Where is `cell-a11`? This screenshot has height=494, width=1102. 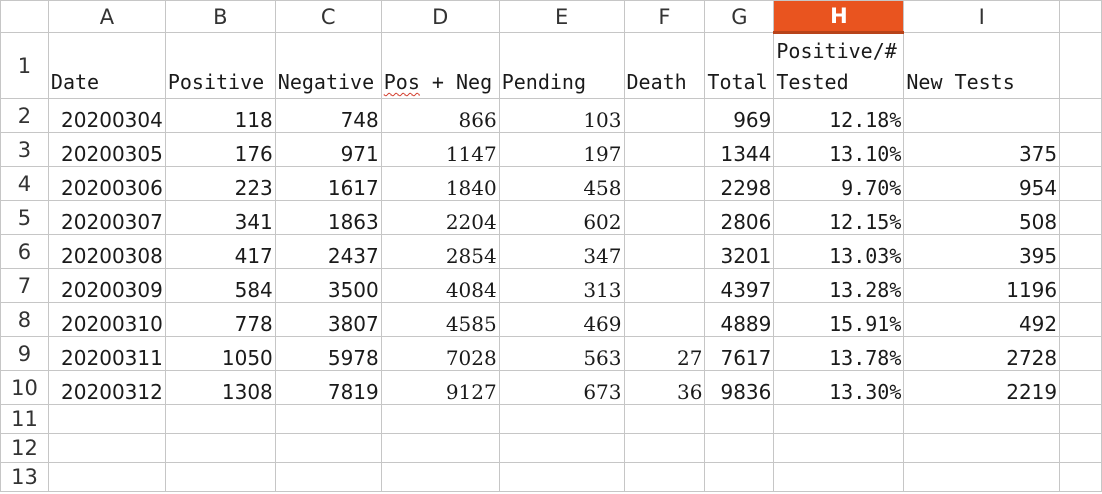
cell-a11 is located at coordinates (106, 419).